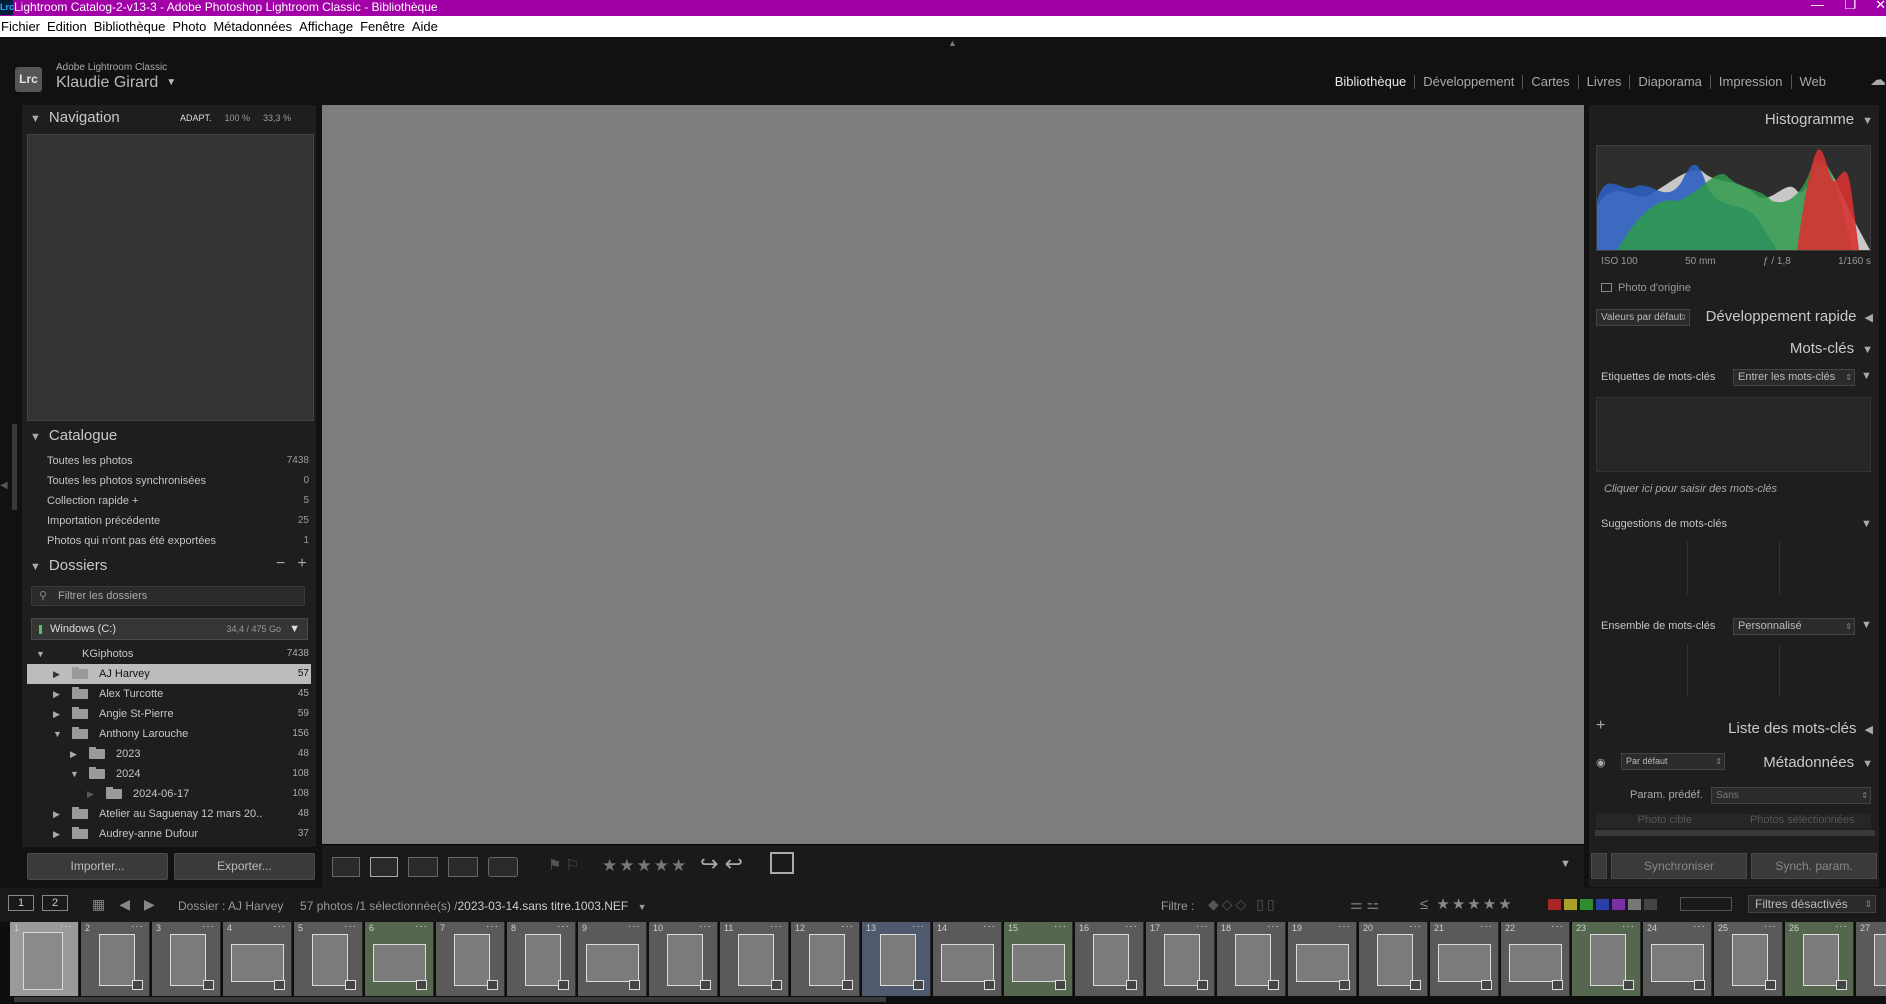 This screenshot has width=1886, height=1004. I want to click on module-bibliotheque: Bibliothèque, so click(1371, 82).